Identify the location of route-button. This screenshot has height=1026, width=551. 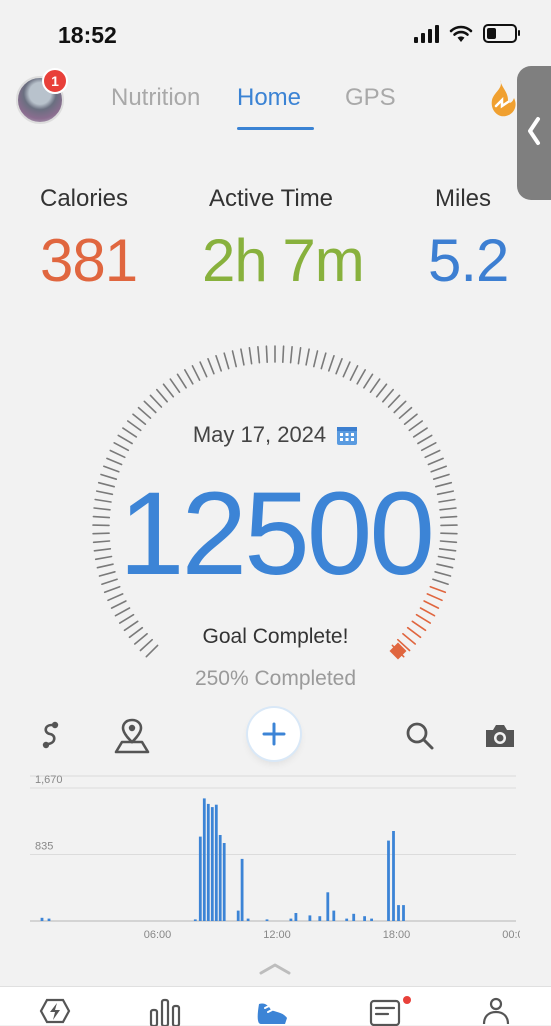
(50, 736).